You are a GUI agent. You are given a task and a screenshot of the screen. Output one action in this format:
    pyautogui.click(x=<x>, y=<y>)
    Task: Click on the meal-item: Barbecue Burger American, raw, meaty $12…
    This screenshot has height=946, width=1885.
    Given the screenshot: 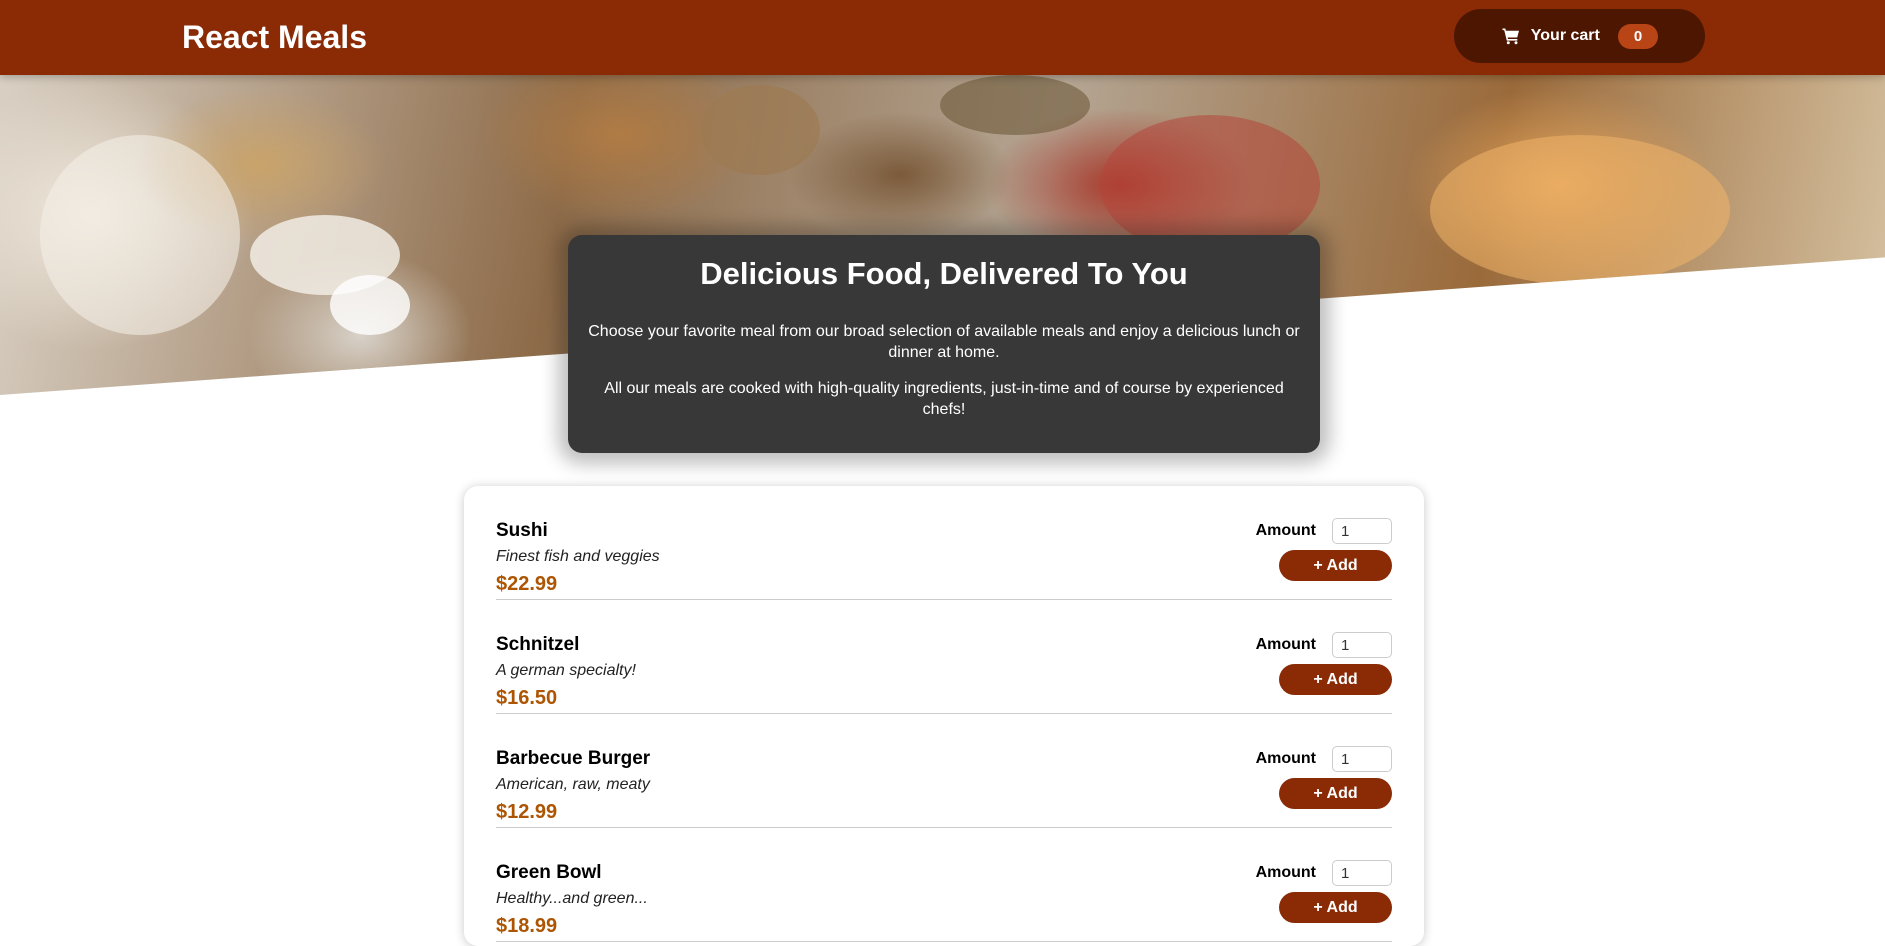 What is the action you would take?
    pyautogui.click(x=944, y=771)
    